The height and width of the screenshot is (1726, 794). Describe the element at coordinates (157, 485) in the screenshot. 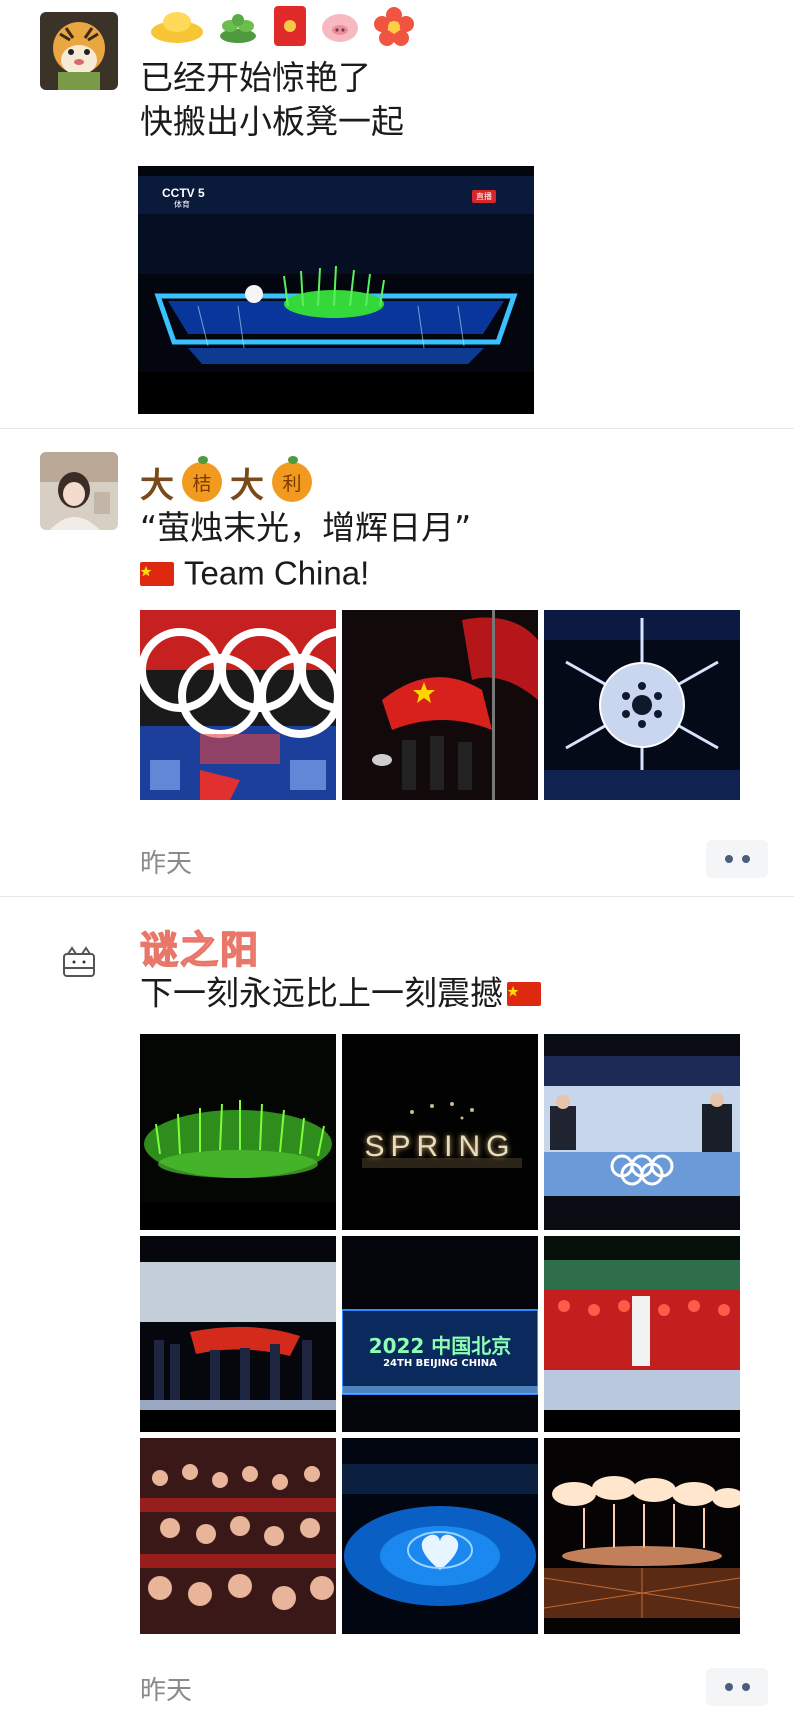

I see `nick-char-1: 大` at that location.